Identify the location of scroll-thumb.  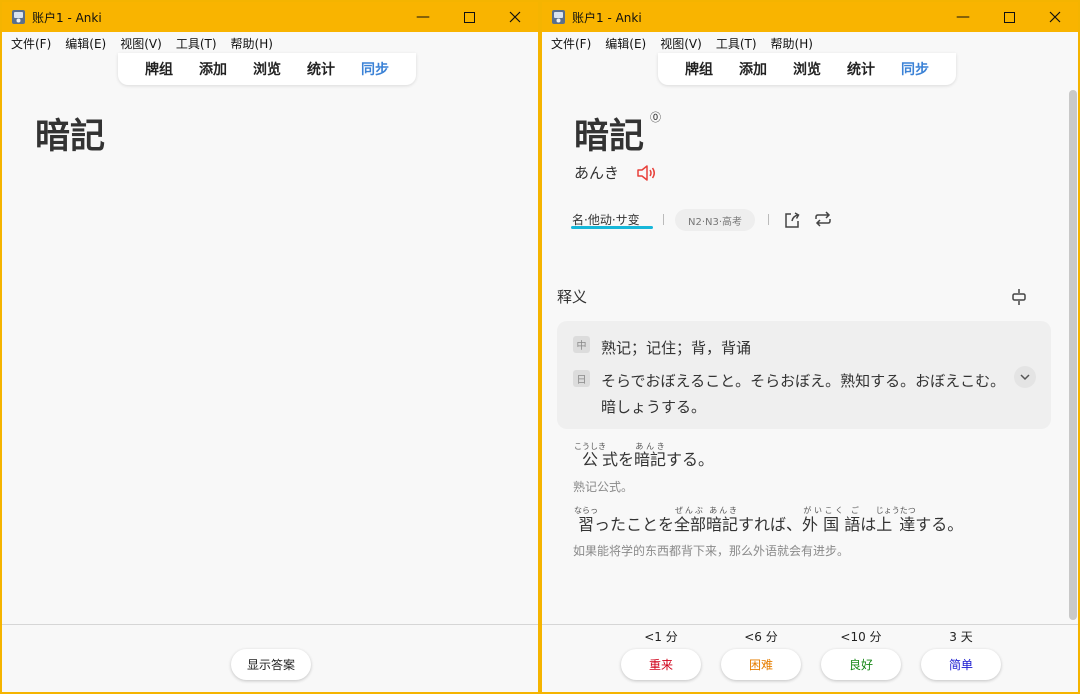
(1073, 355).